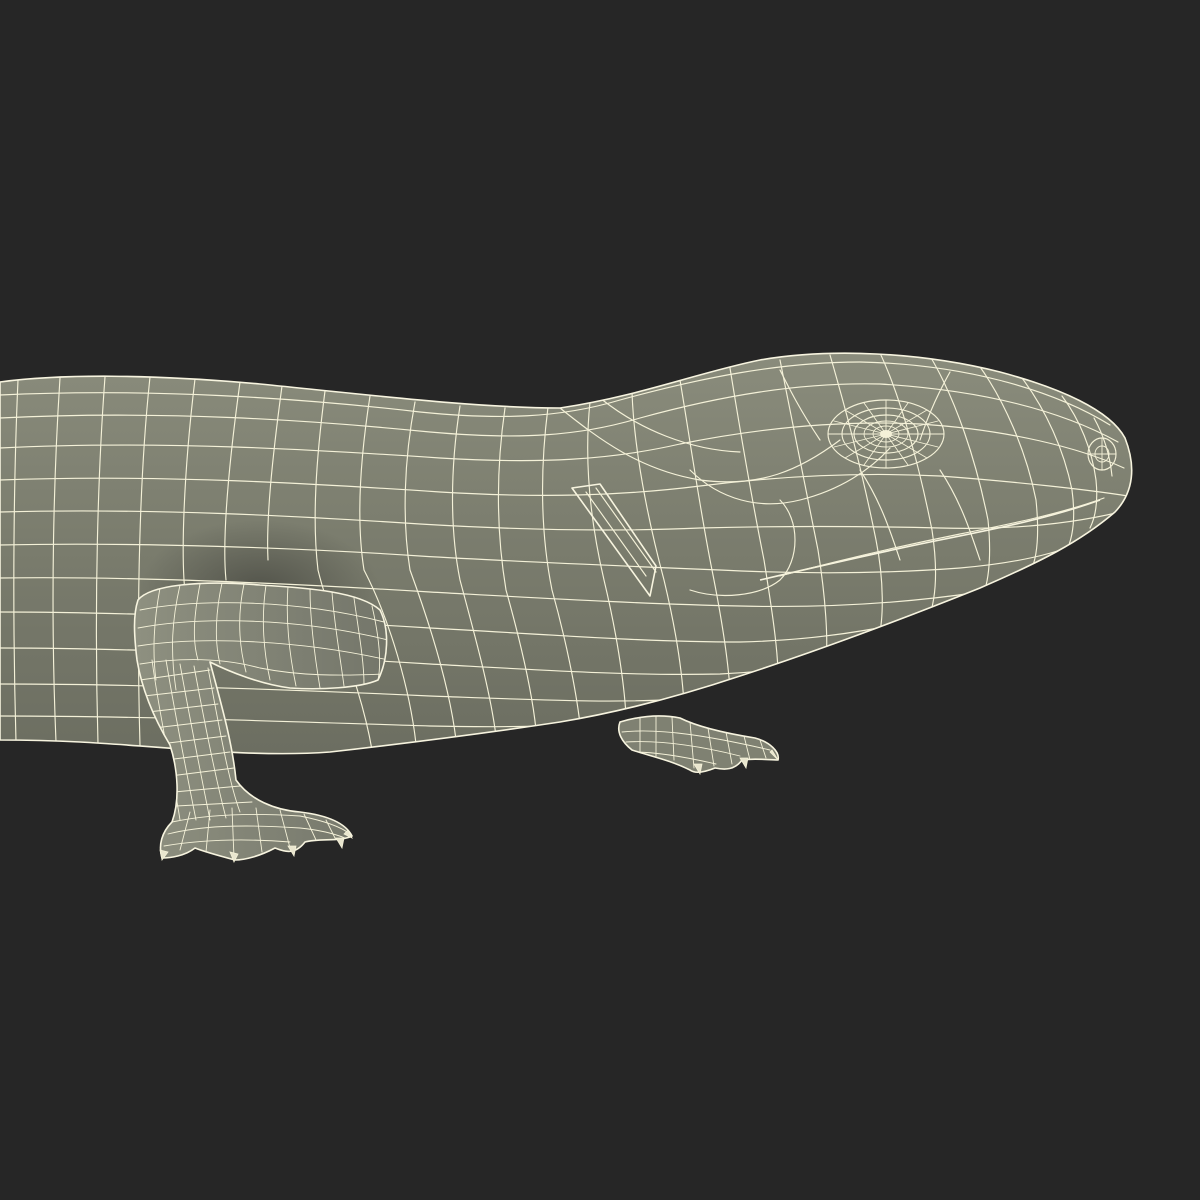 This screenshot has height=1200, width=1200. I want to click on hind-foot, so click(698, 745).